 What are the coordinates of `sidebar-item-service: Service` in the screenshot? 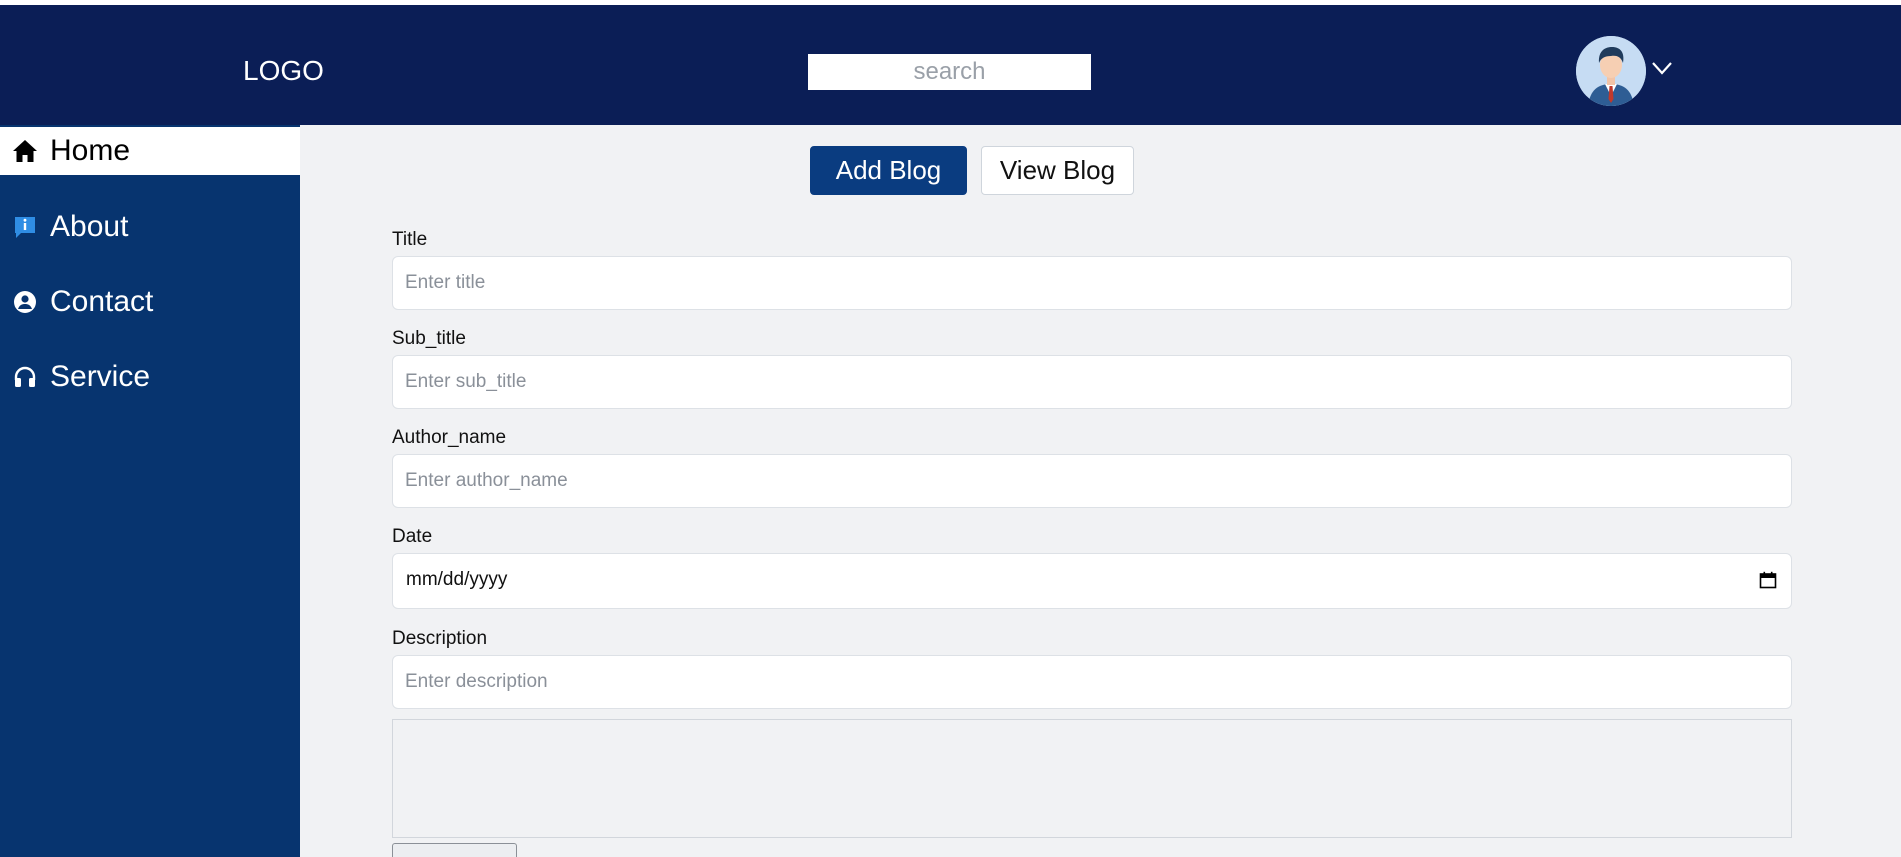 It's located at (150, 377).